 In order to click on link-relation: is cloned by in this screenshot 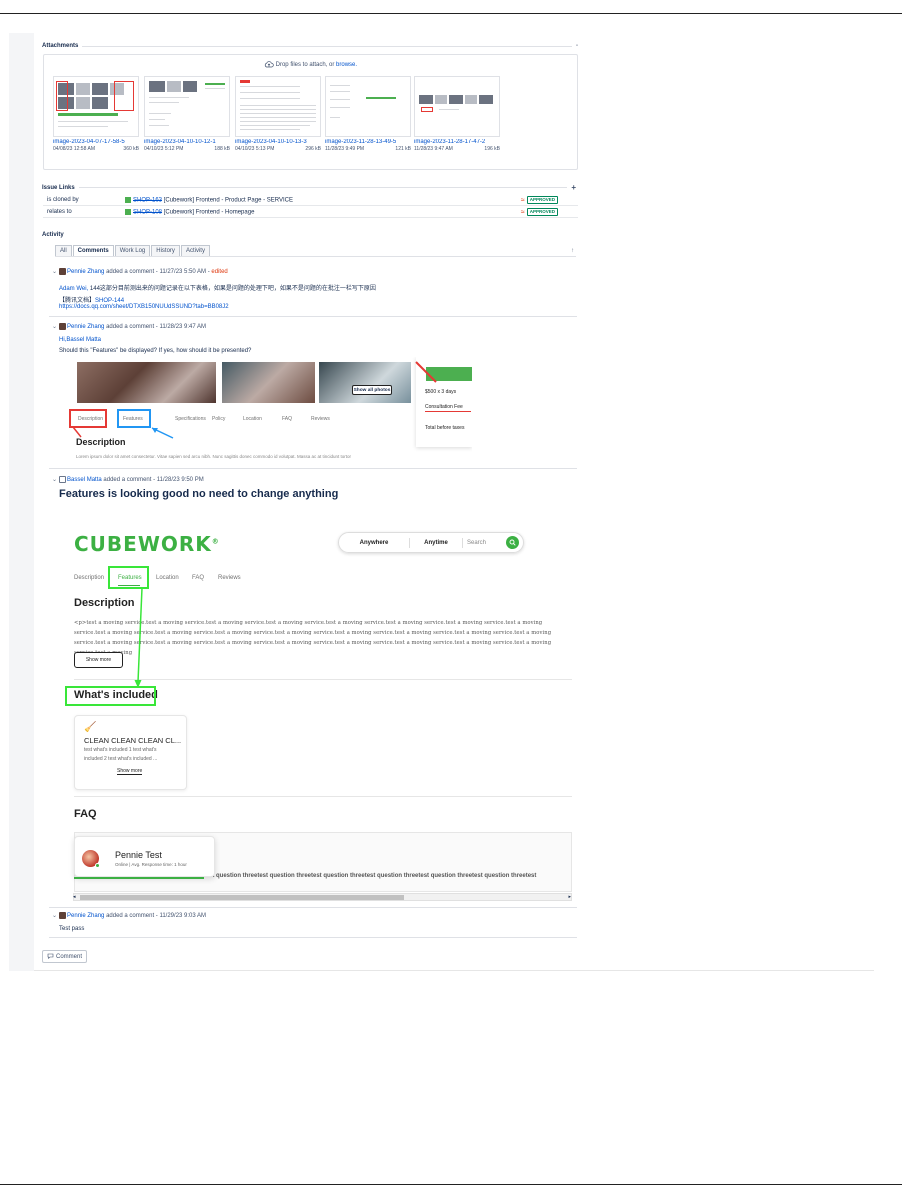, I will do `click(63, 200)`.